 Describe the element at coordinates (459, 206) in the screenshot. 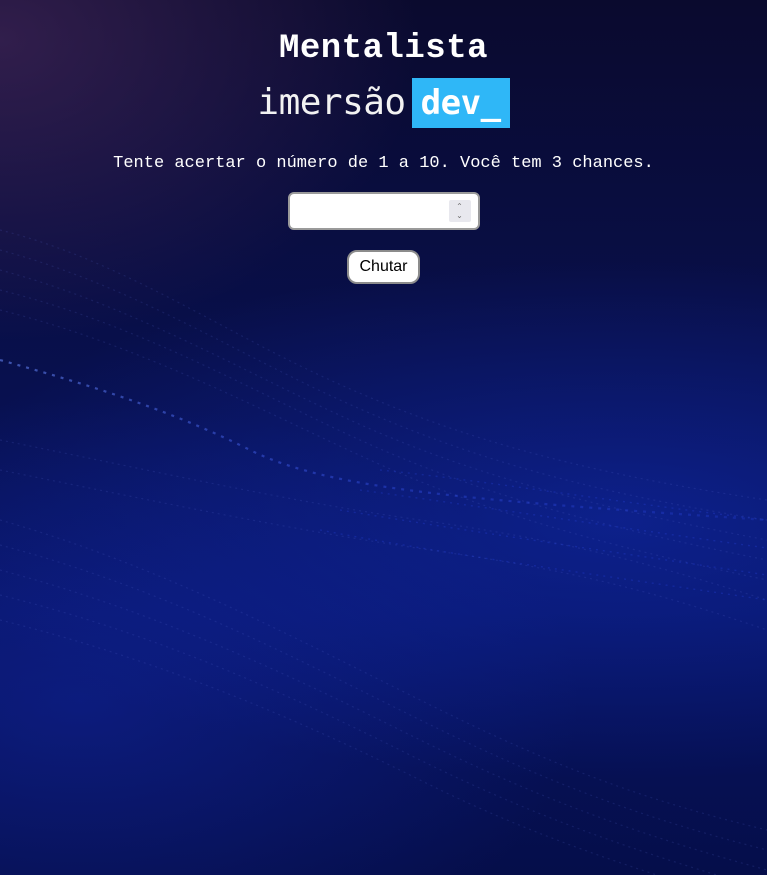

I see `chevron-up-icon: ⌃` at that location.